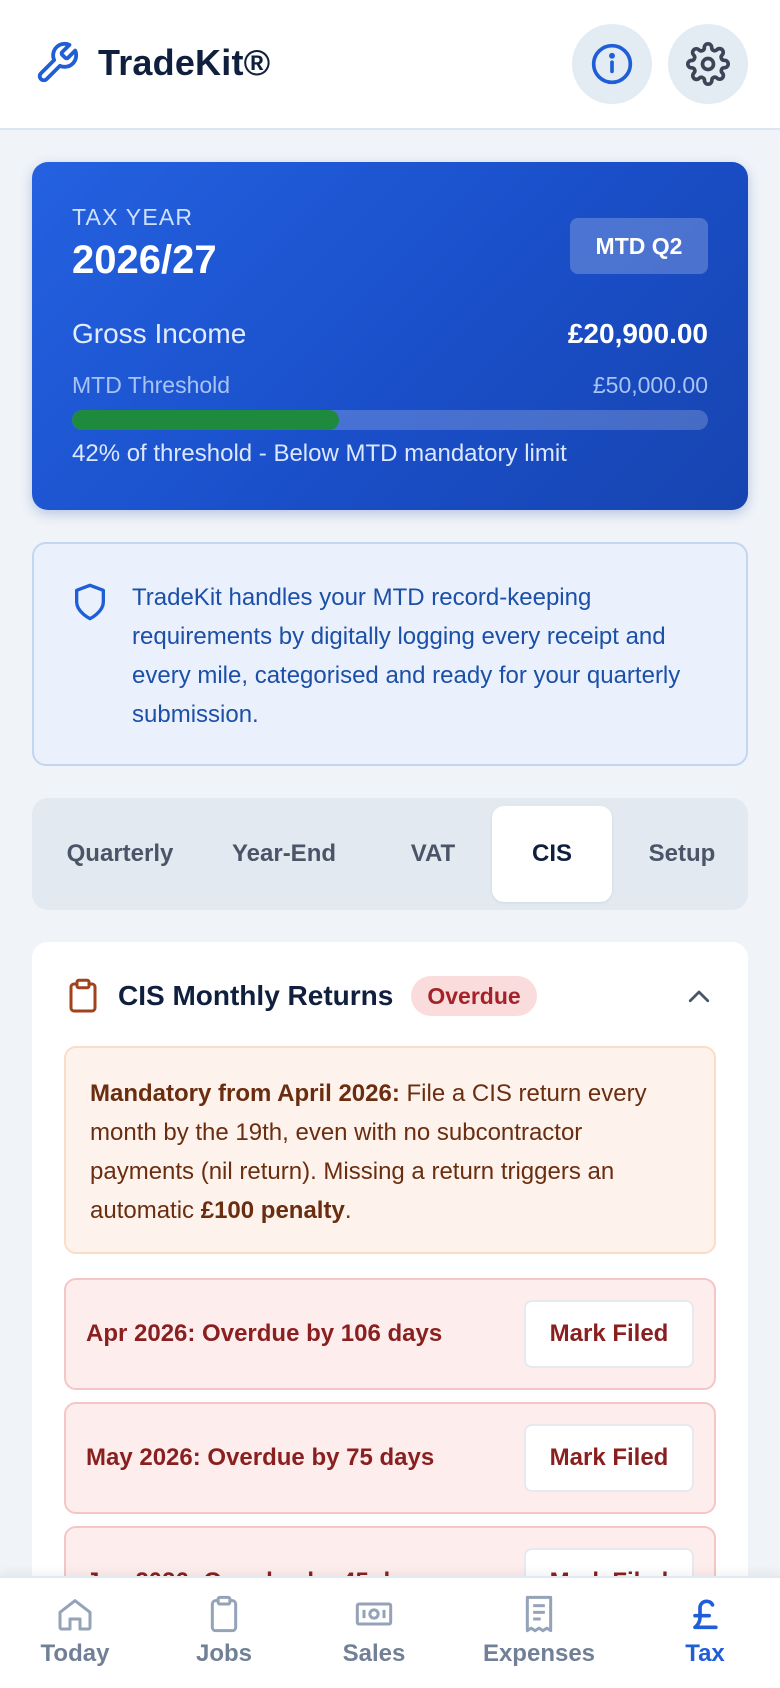 Image resolution: width=780 pixels, height=1688 pixels. What do you see at coordinates (552, 854) in the screenshot?
I see `tab-cis: CIS` at bounding box center [552, 854].